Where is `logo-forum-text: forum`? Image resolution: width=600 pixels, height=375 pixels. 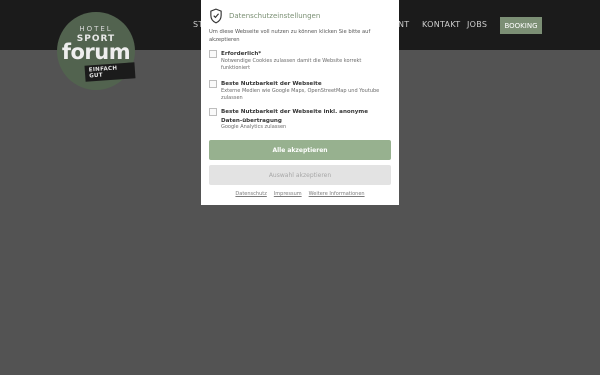
logo-forum-text: forum is located at coordinates (96, 52).